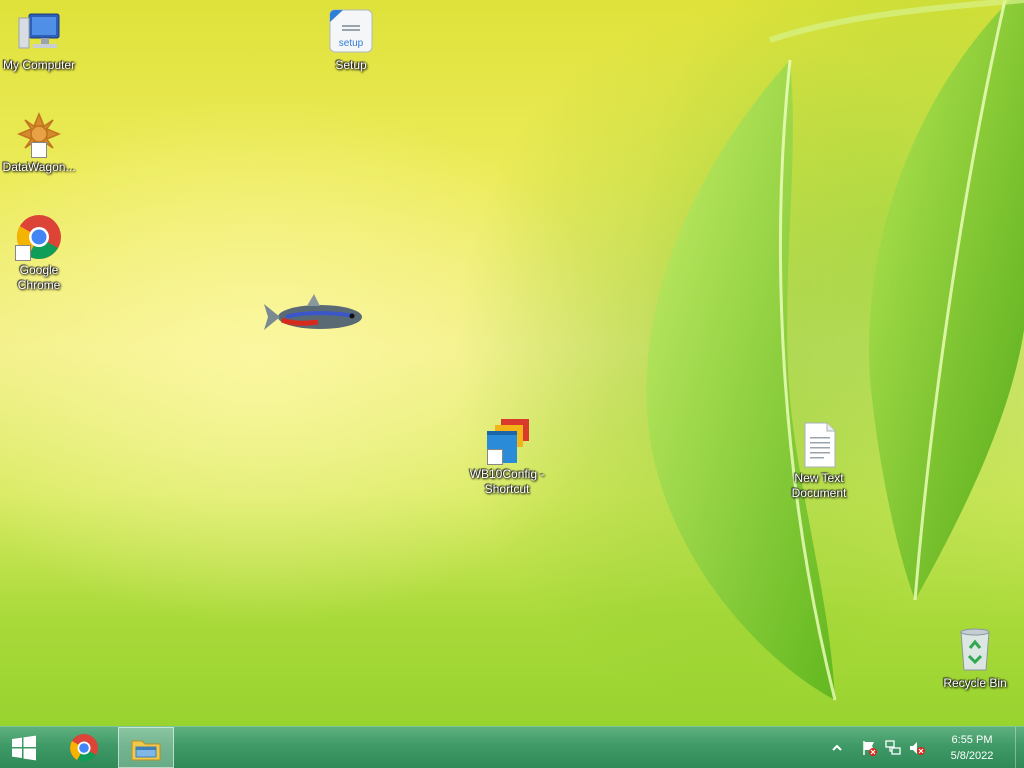  Describe the element at coordinates (893, 748) in the screenshot. I see `network-icon` at that location.